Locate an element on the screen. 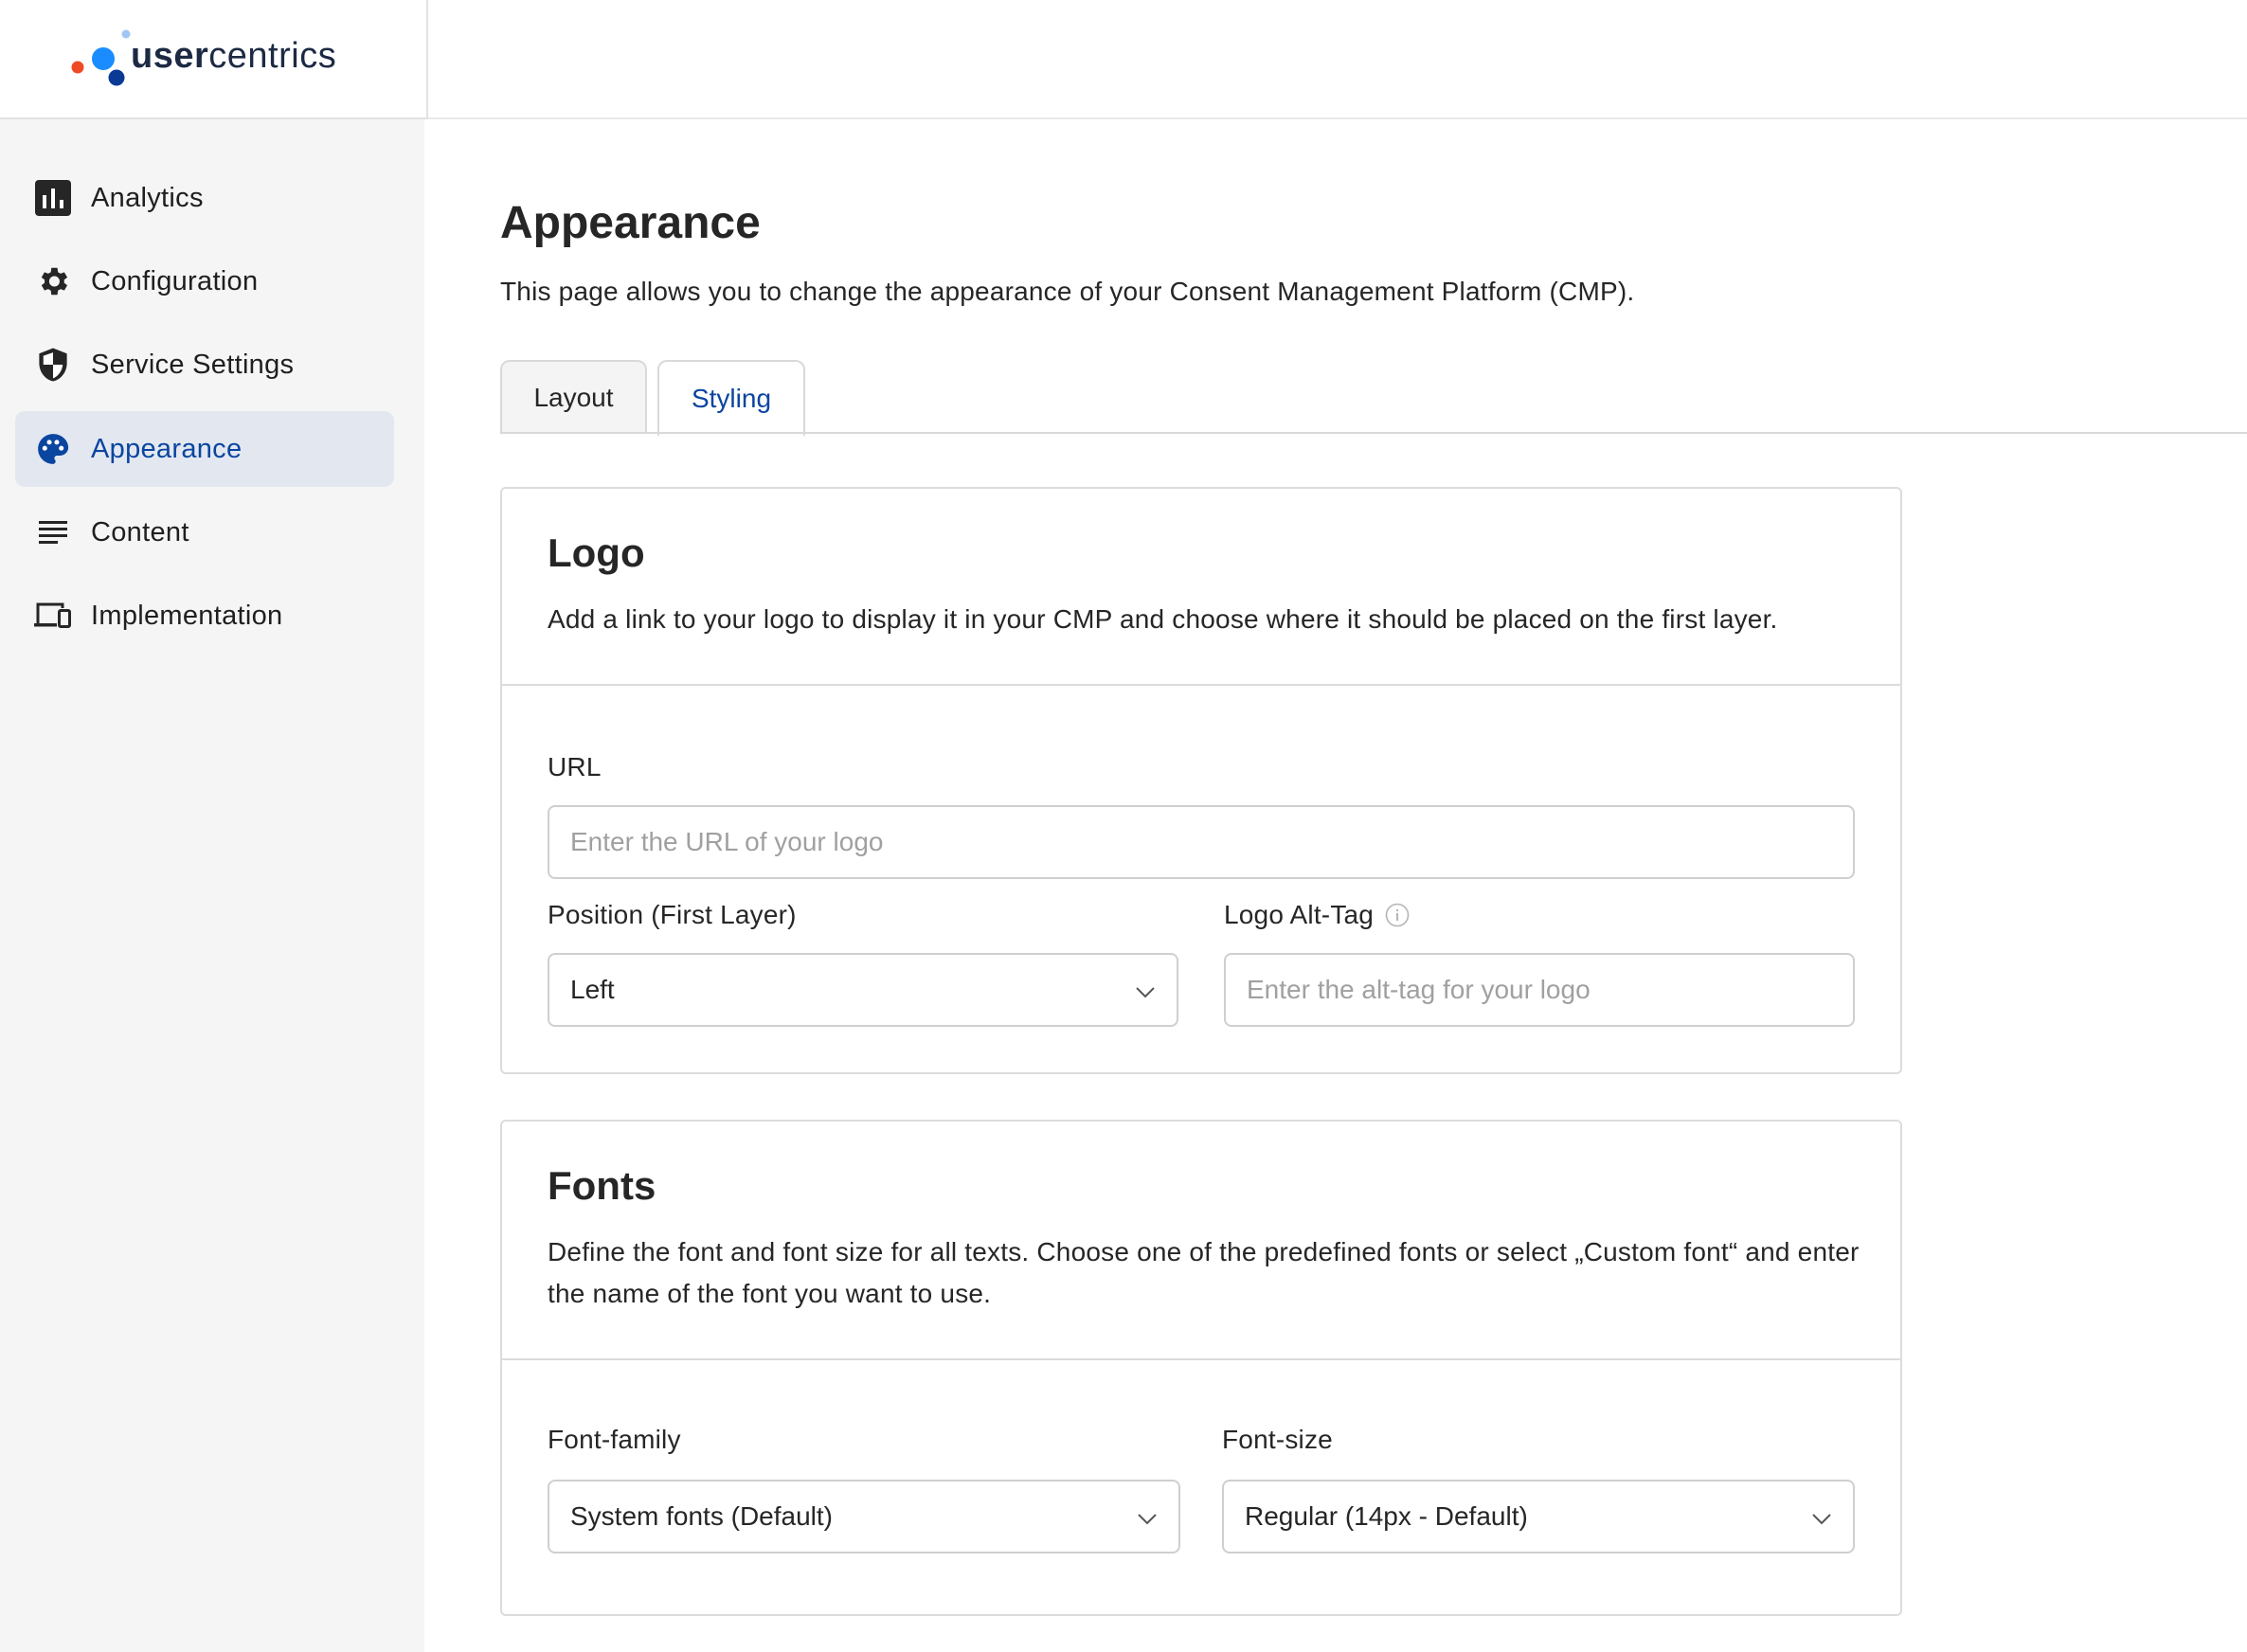  font-size-label: Font-size is located at coordinates (1277, 1439).